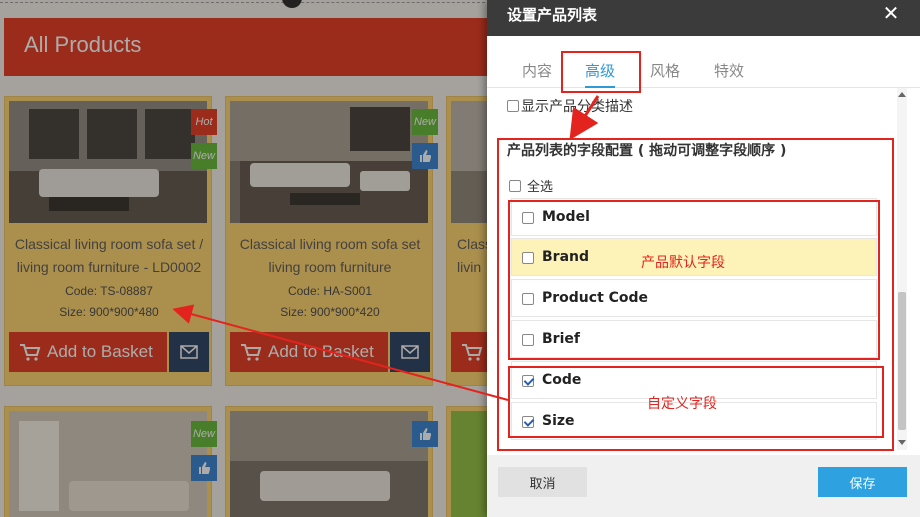 The width and height of the screenshot is (920, 517). I want to click on arrow-to-product-card, so click(340, 352).